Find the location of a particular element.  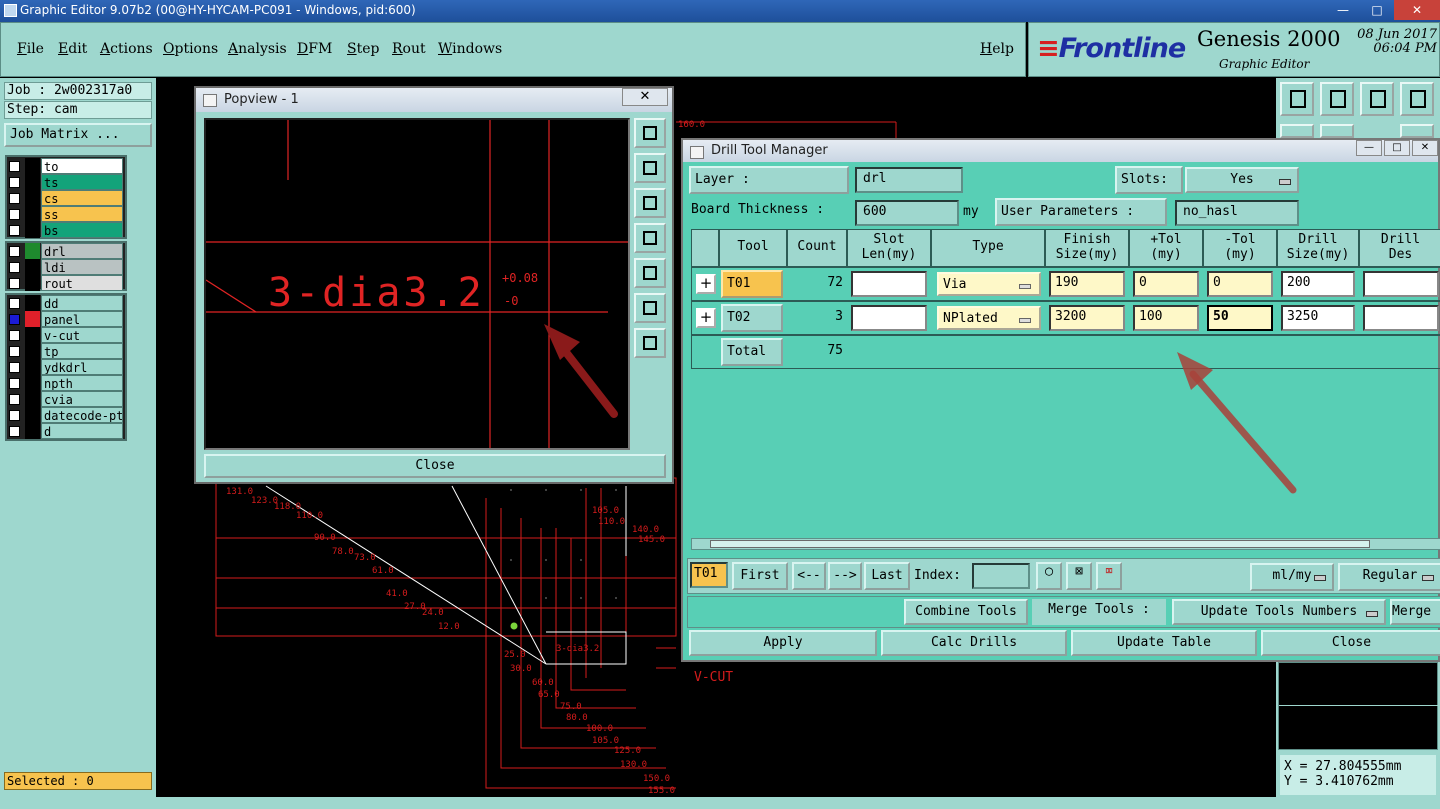

zoom-in-icon is located at coordinates (650, 133).